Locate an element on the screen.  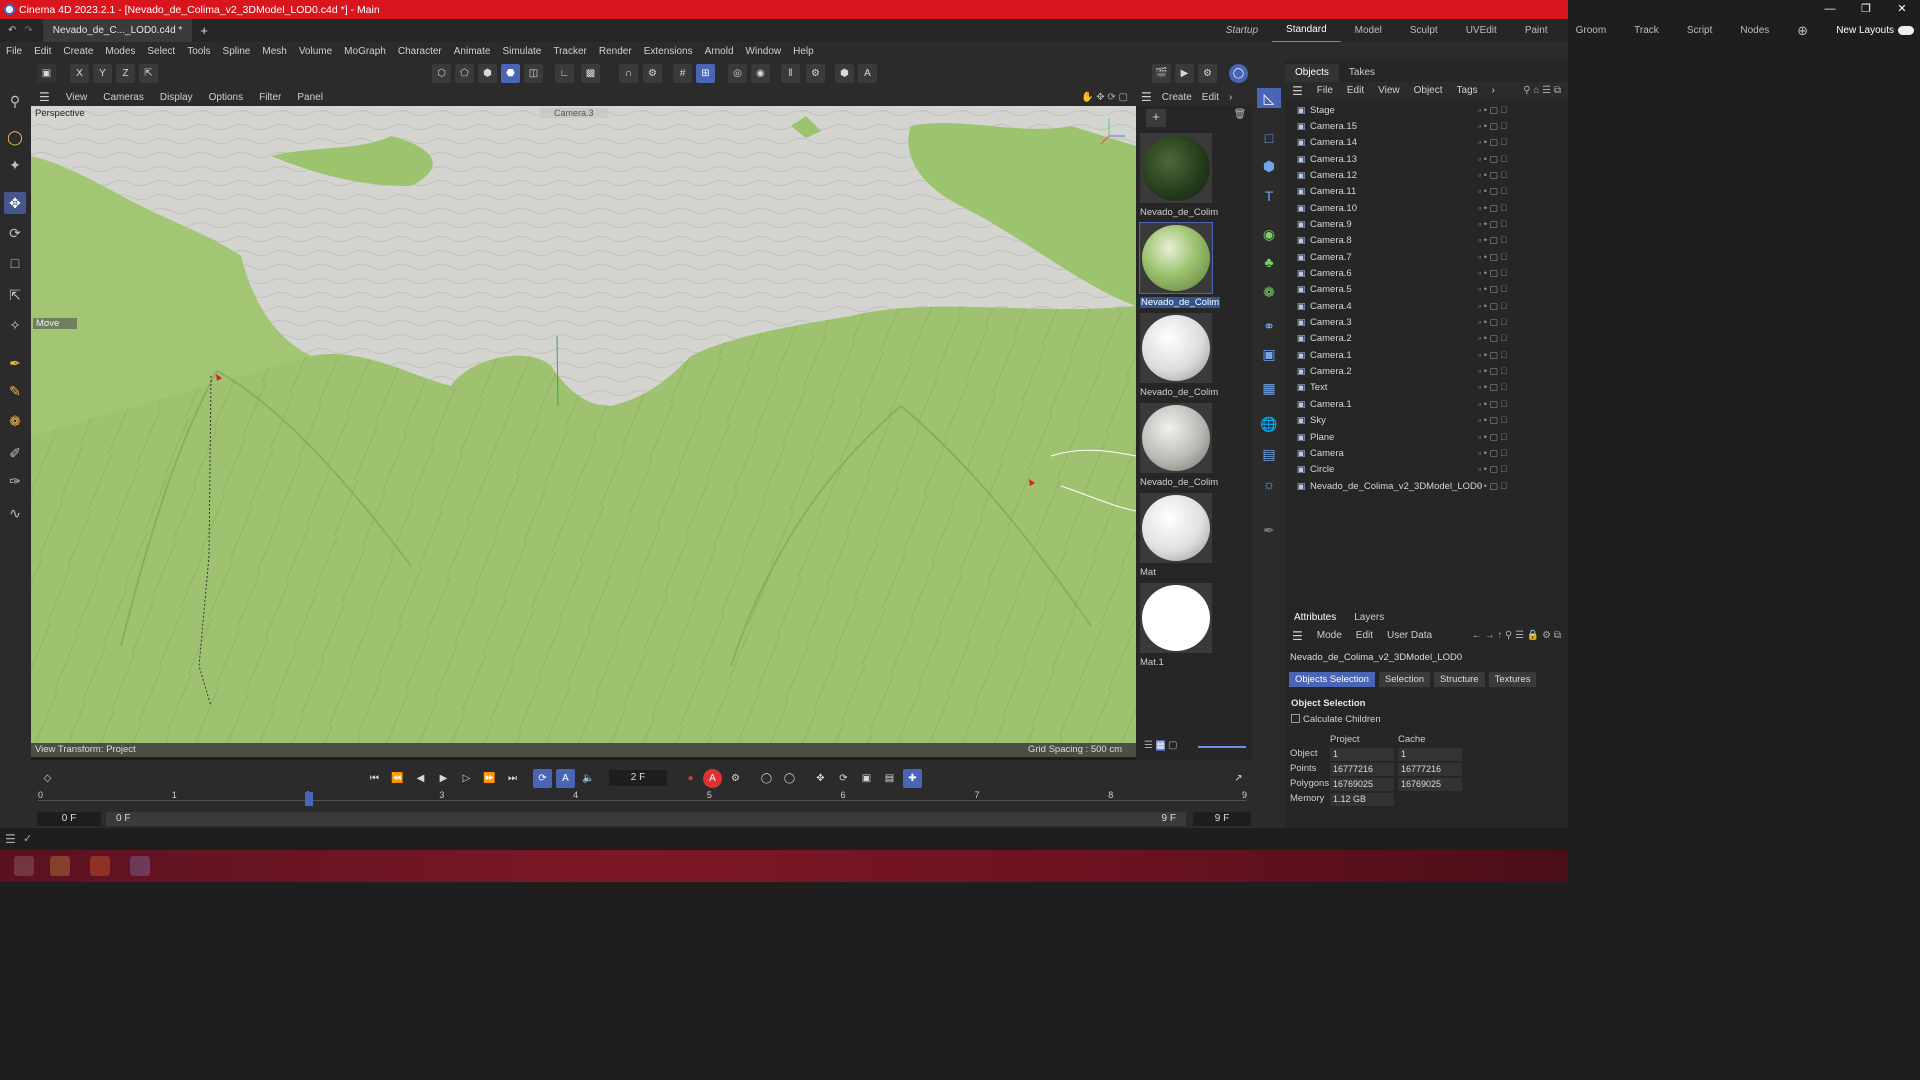
live-selection-icon: ◯ is located at coordinates (15, 137).